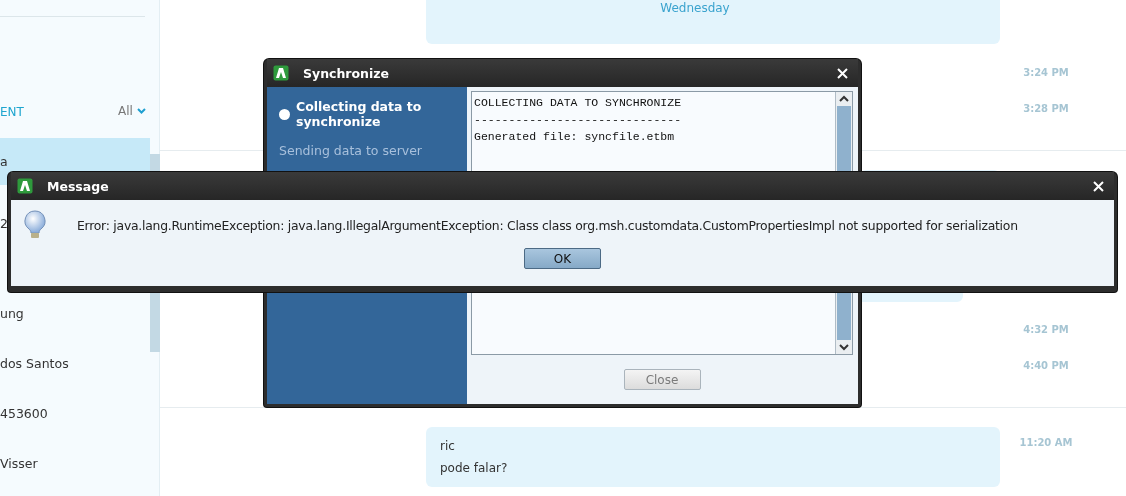 This screenshot has width=1126, height=496. Describe the element at coordinates (1046, 72) in the screenshot. I see `message-time: 3:24 PM` at that location.